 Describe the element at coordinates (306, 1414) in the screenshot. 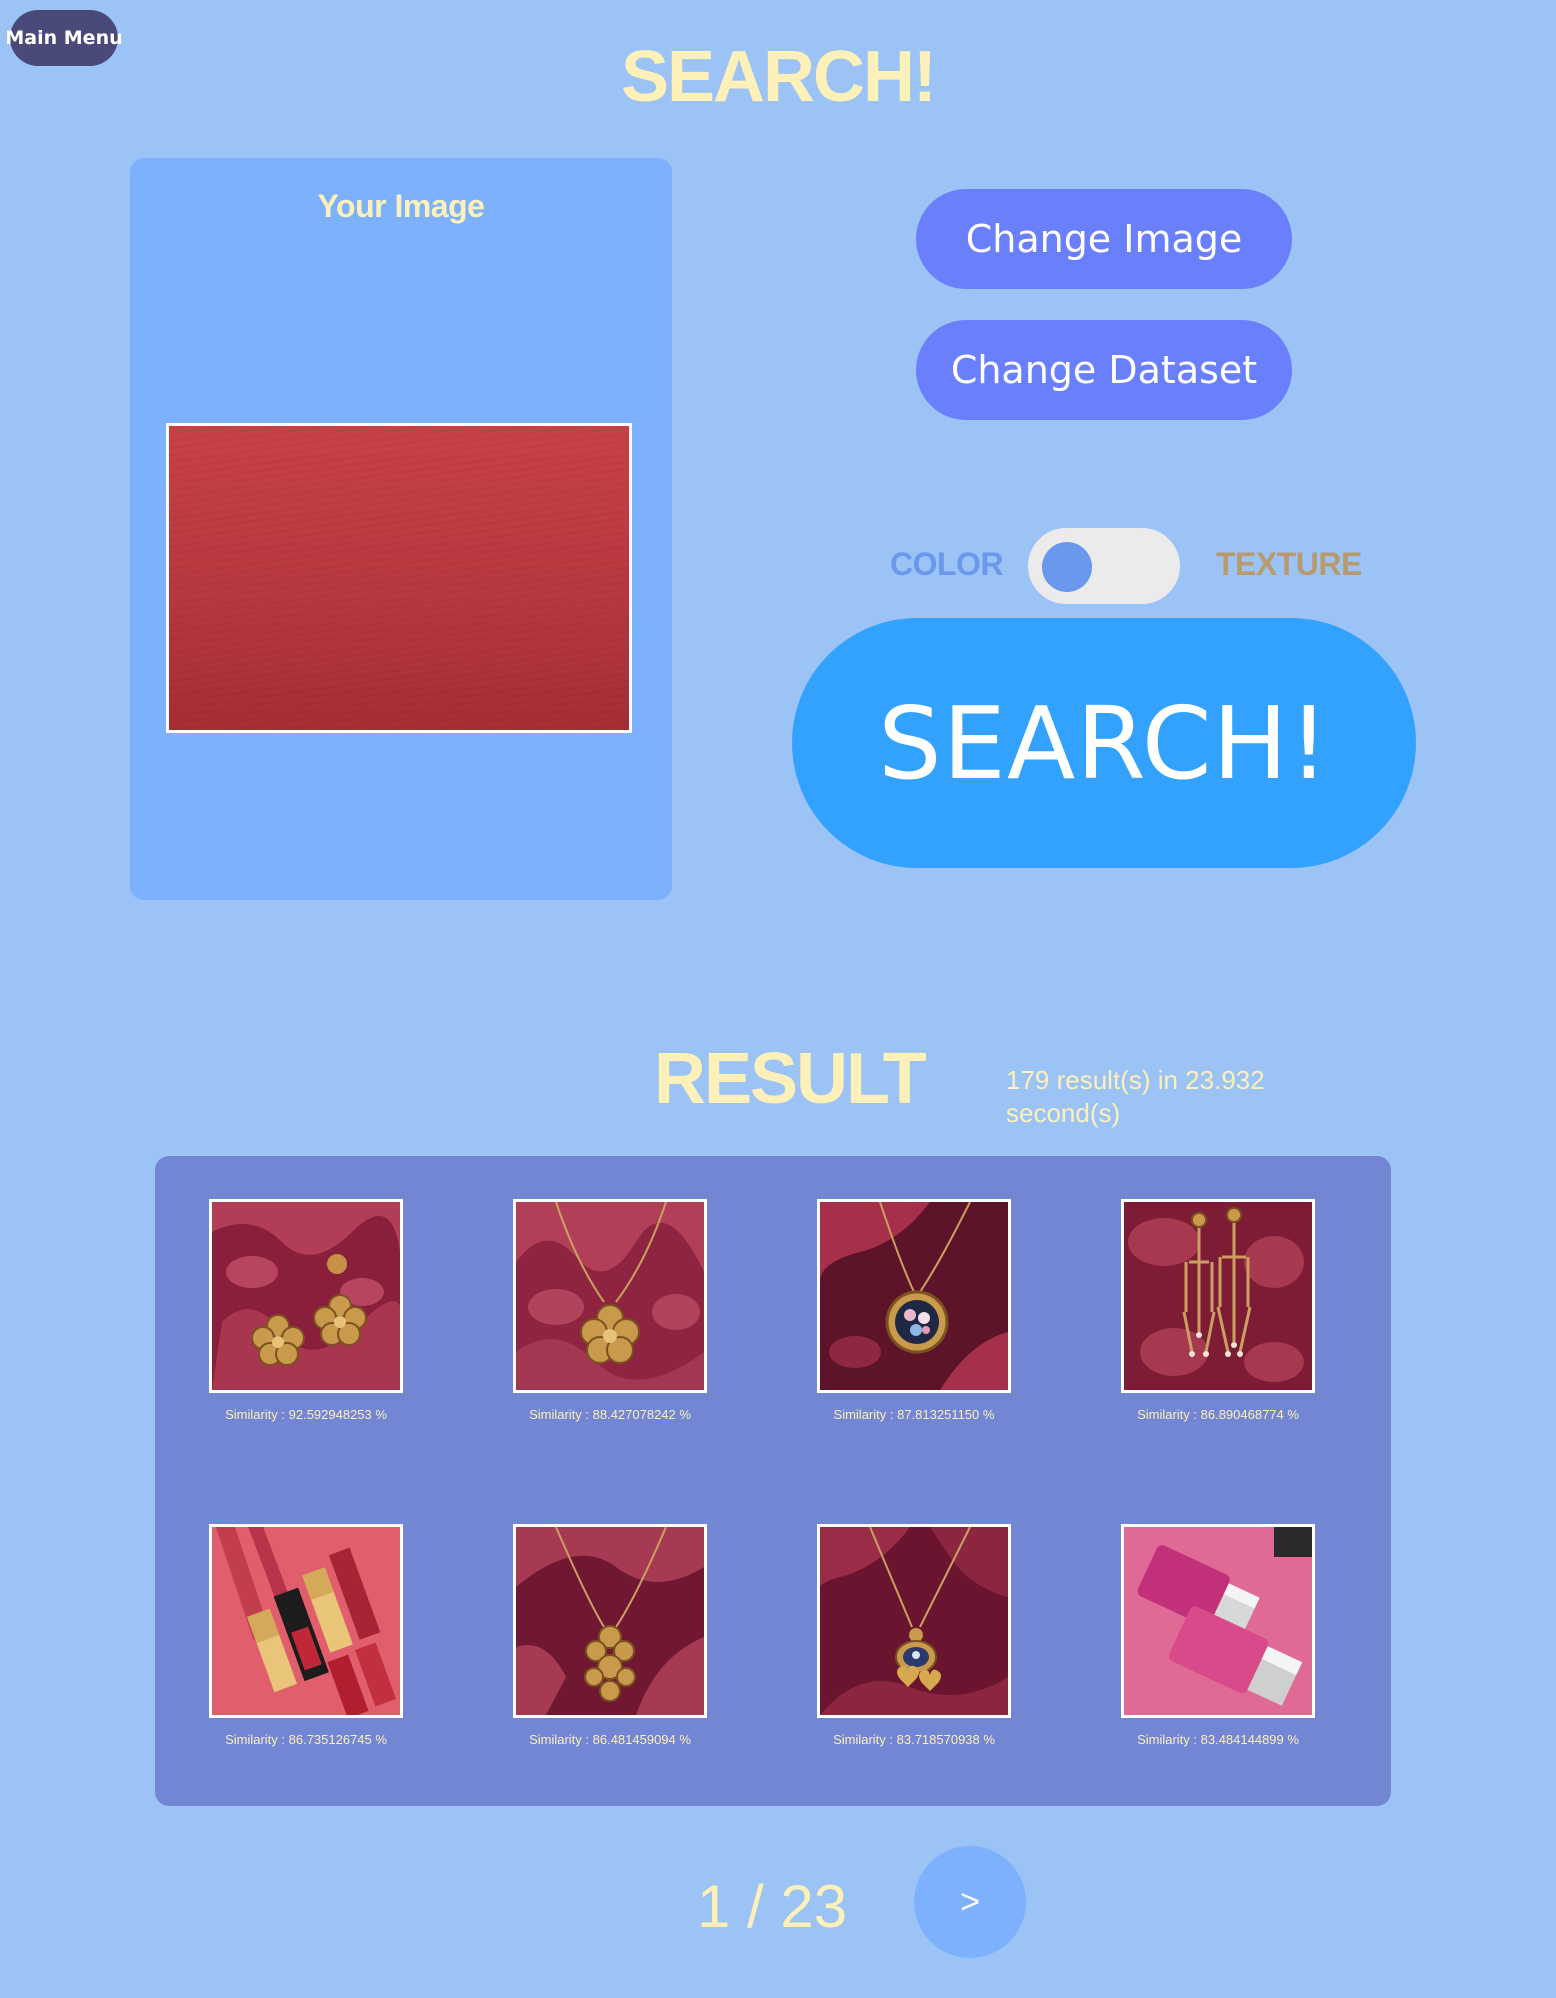

I see `similarity-label: Similarity : 92.592948253 %` at that location.